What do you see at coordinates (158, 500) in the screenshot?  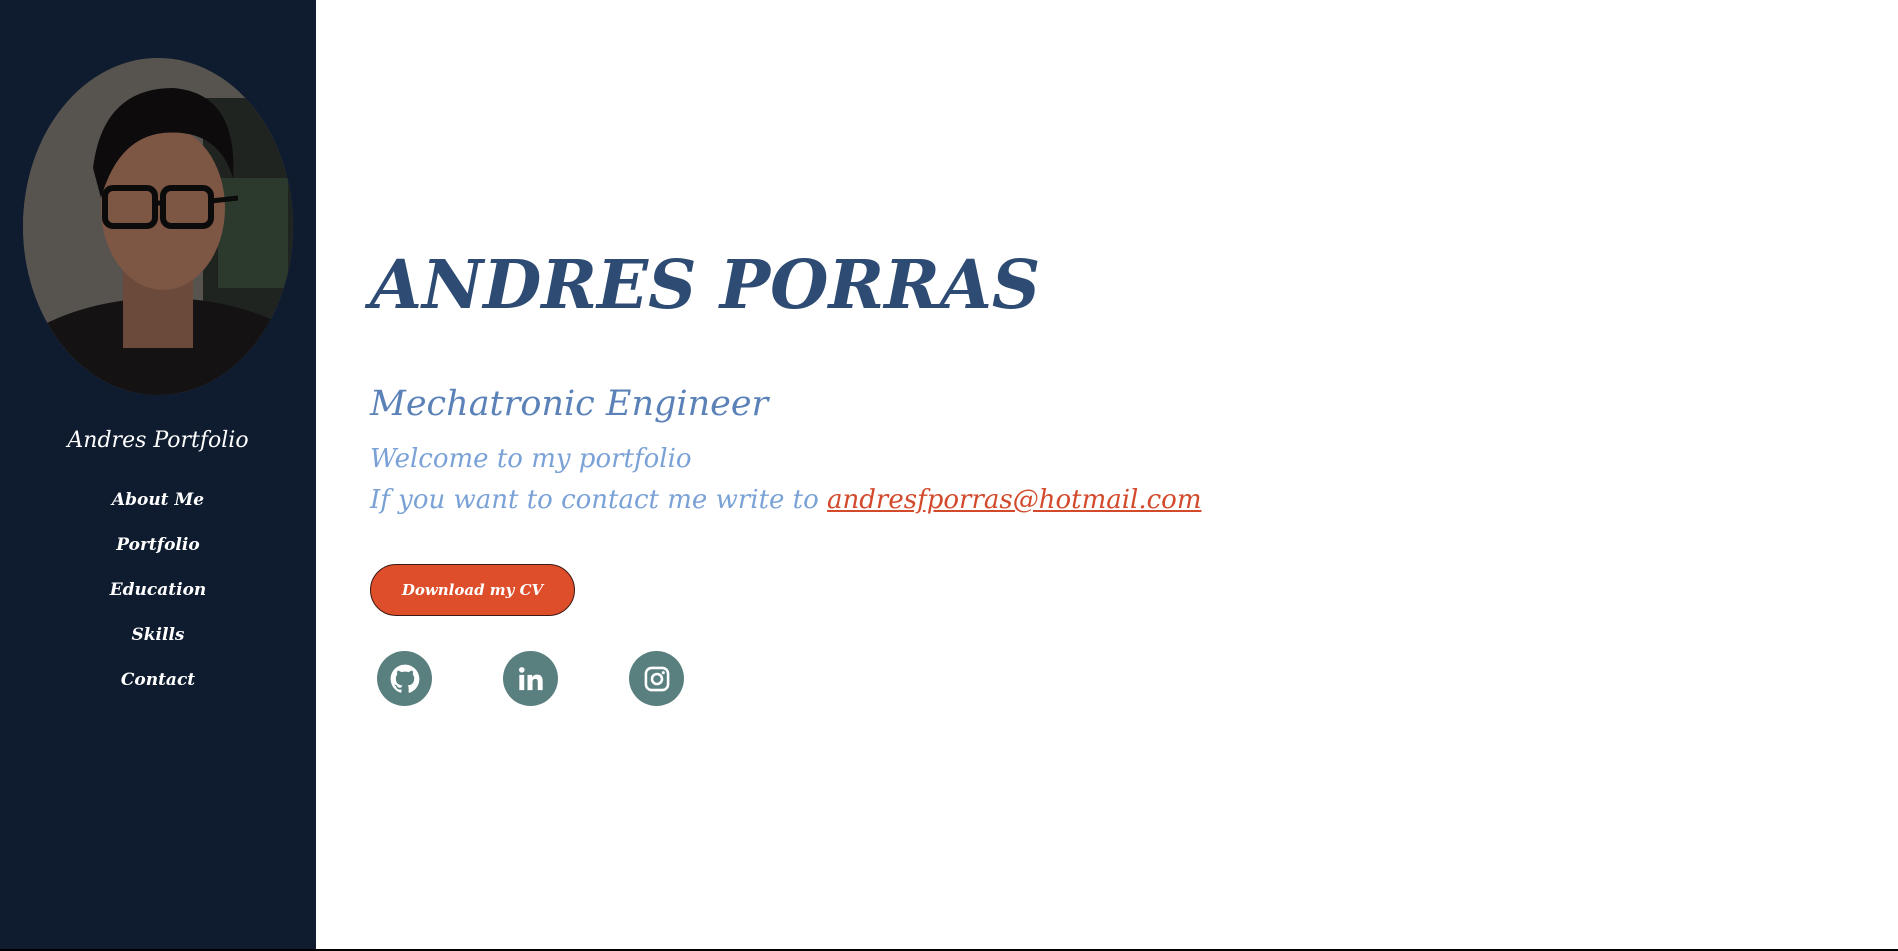 I see `nav-link-about: About Me` at bounding box center [158, 500].